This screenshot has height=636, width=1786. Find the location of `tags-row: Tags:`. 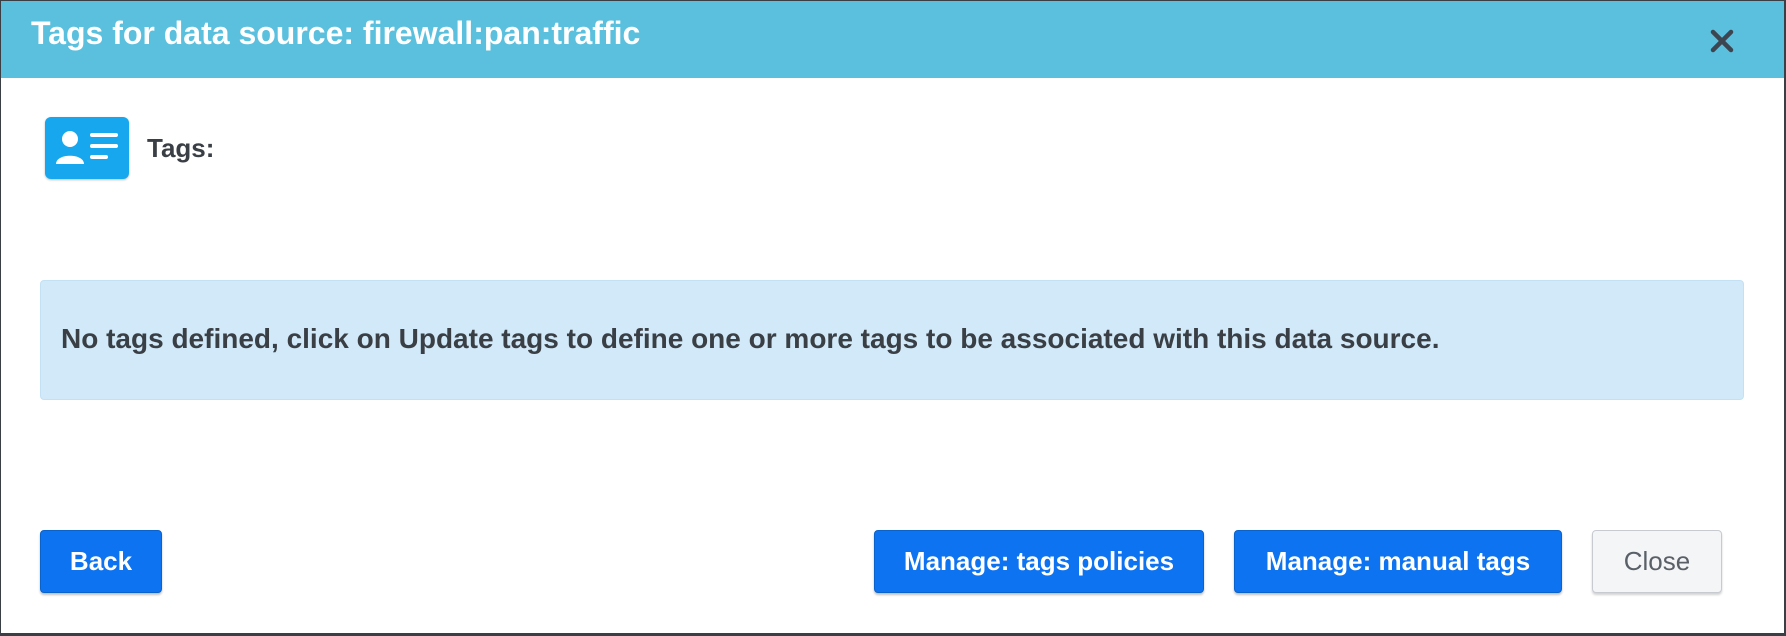

tags-row: Tags: is located at coordinates (129, 148).